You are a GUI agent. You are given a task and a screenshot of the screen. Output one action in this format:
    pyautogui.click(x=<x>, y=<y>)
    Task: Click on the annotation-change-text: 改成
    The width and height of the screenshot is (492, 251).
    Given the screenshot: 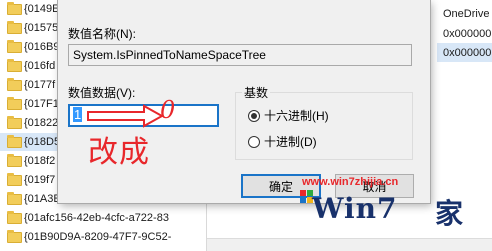 What is the action you would take?
    pyautogui.click(x=119, y=152)
    